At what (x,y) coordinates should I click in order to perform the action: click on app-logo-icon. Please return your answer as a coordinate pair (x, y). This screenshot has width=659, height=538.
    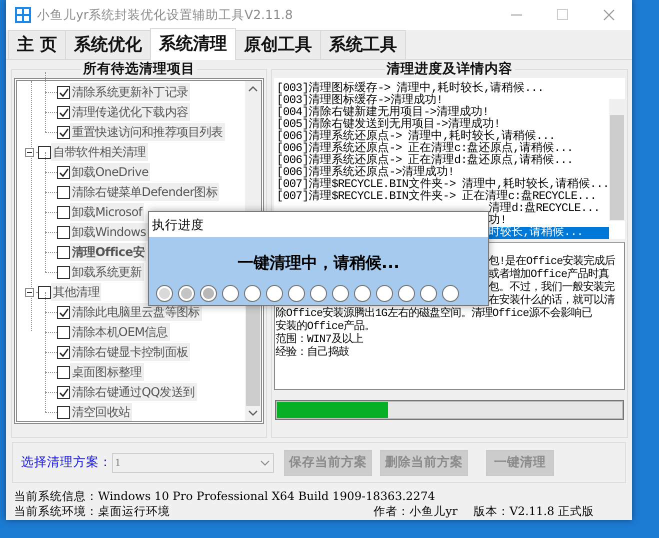
    Looking at the image, I should click on (23, 15).